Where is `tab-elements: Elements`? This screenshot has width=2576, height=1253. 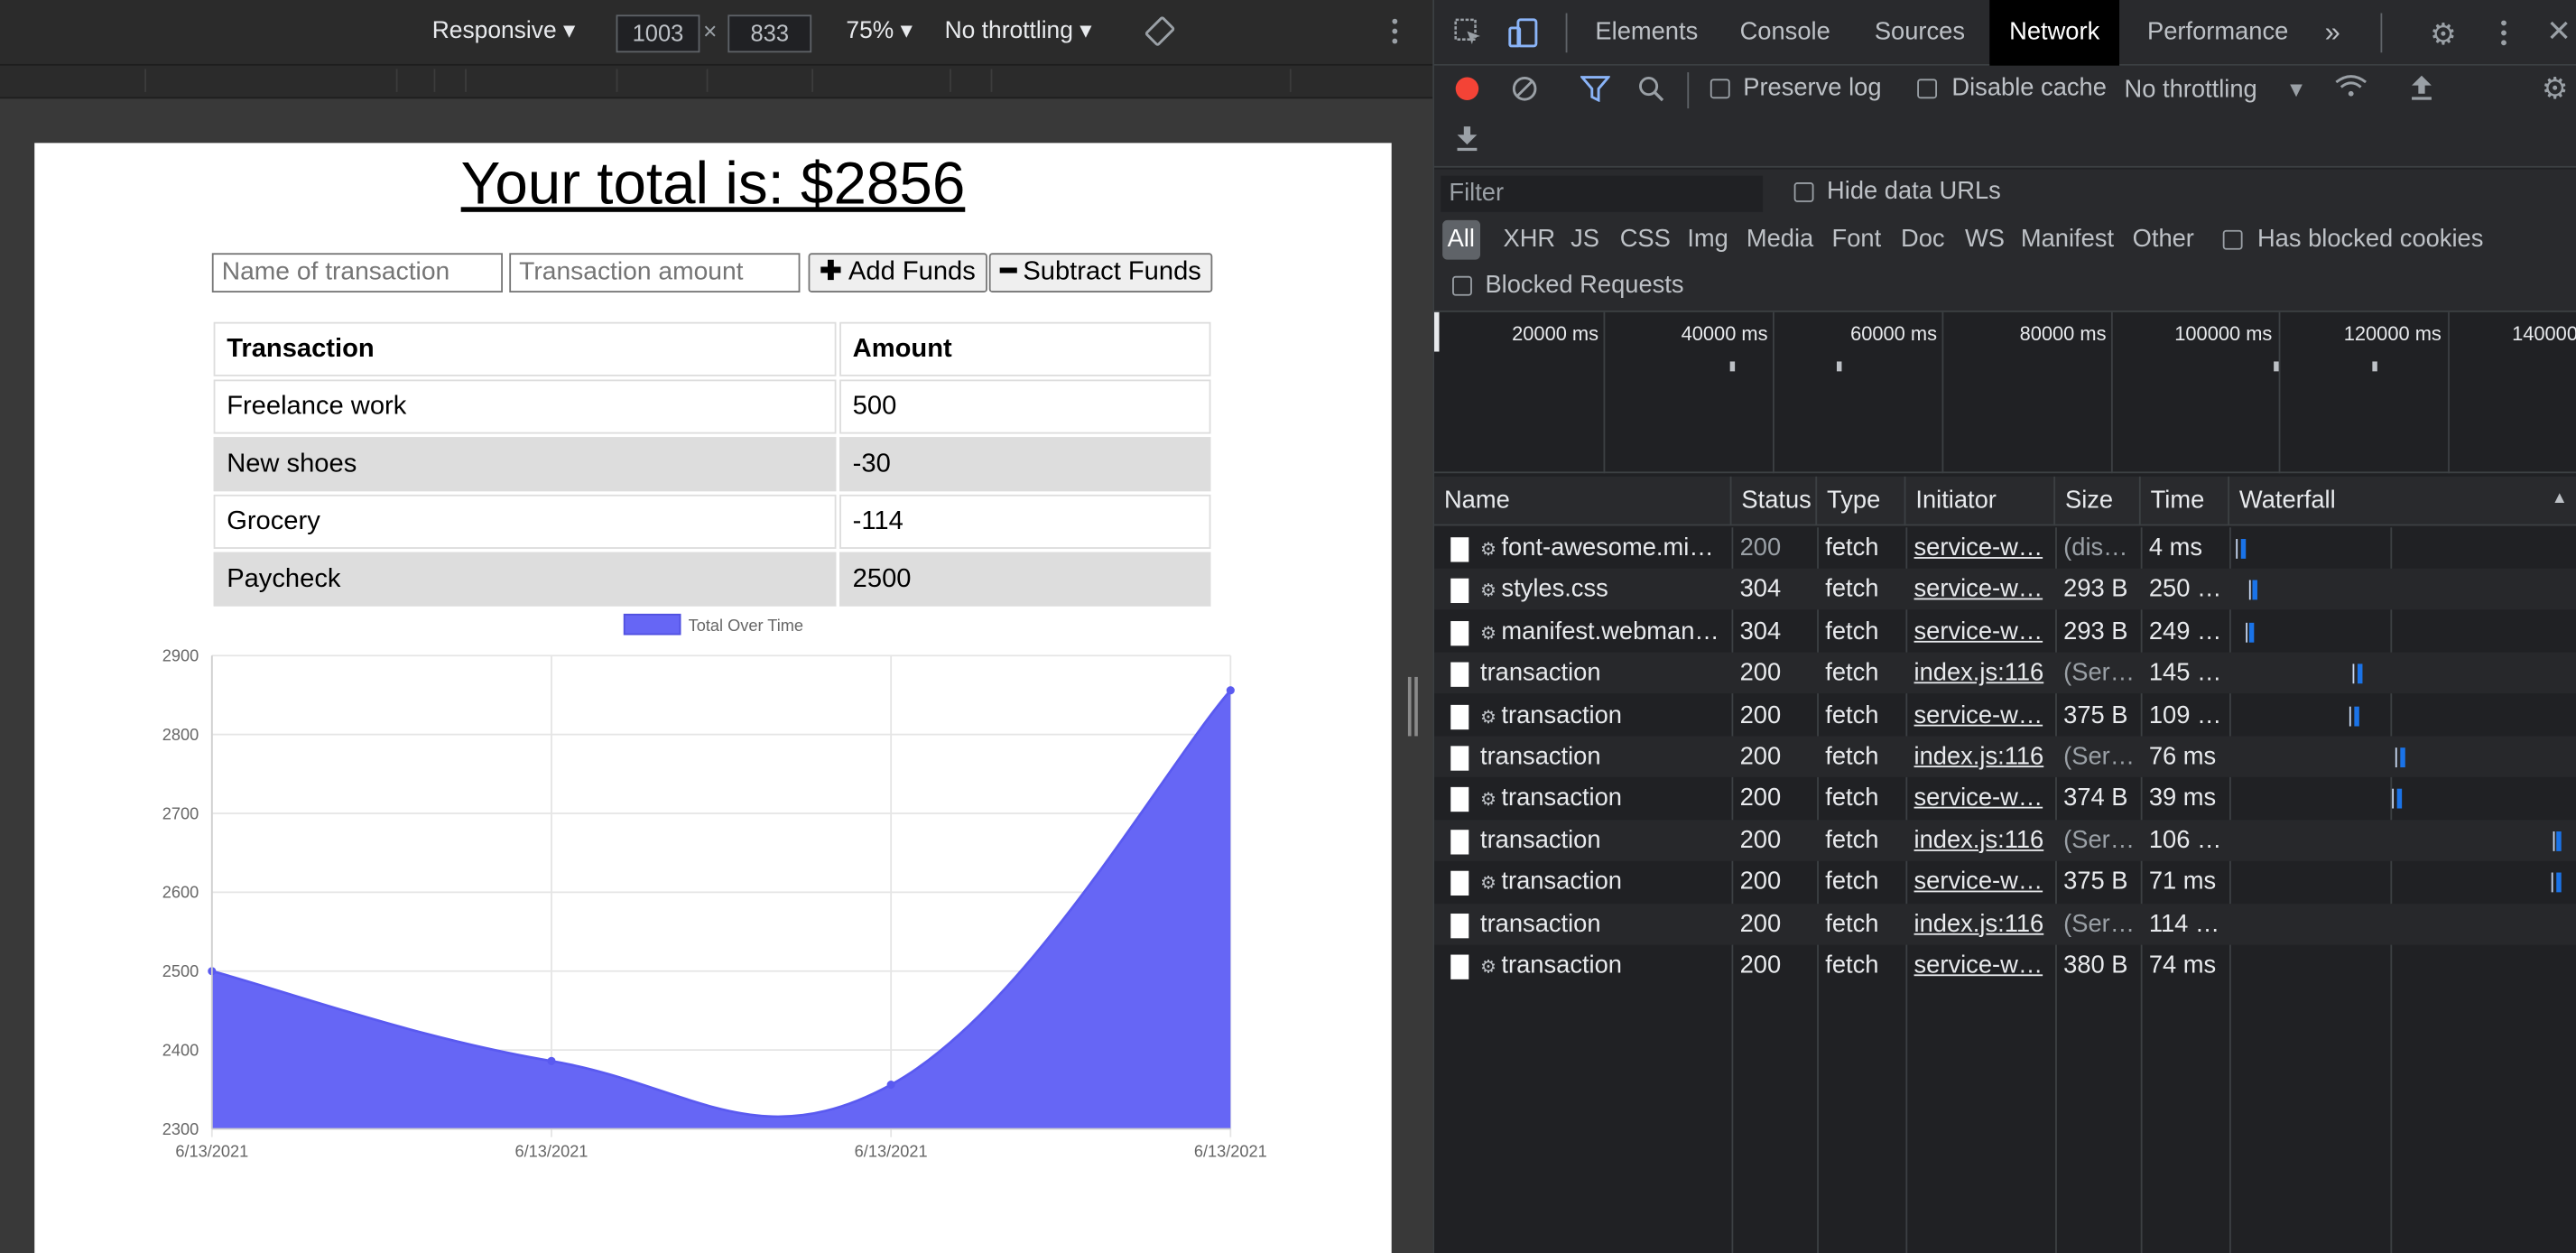
tab-elements: Elements is located at coordinates (1646, 33).